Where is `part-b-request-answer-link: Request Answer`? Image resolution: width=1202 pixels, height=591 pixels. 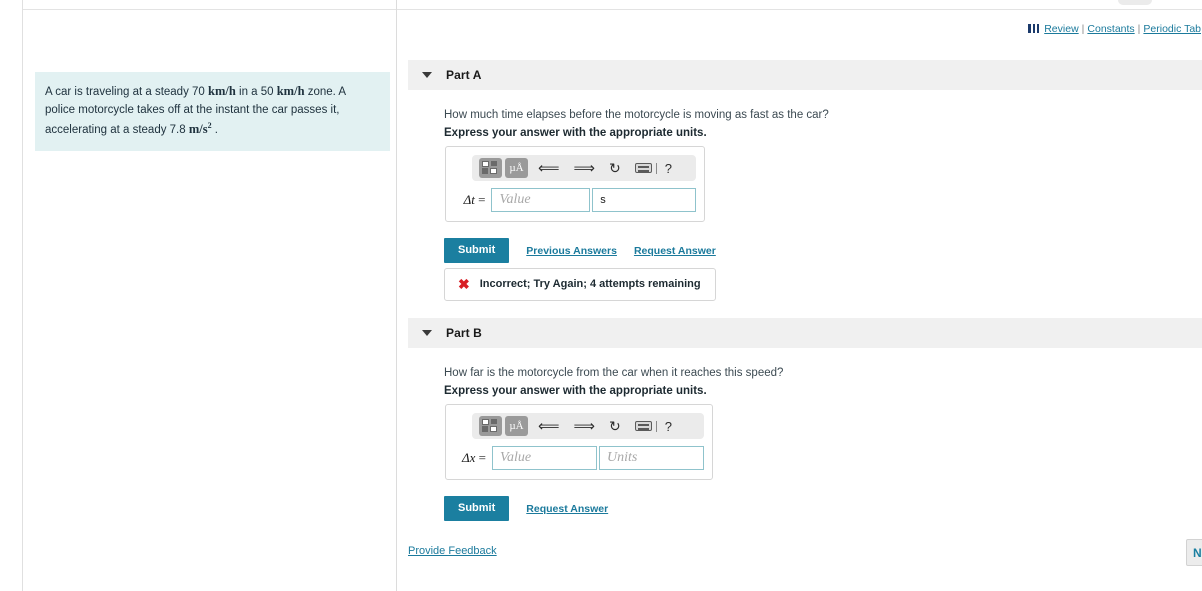 part-b-request-answer-link: Request Answer is located at coordinates (567, 509).